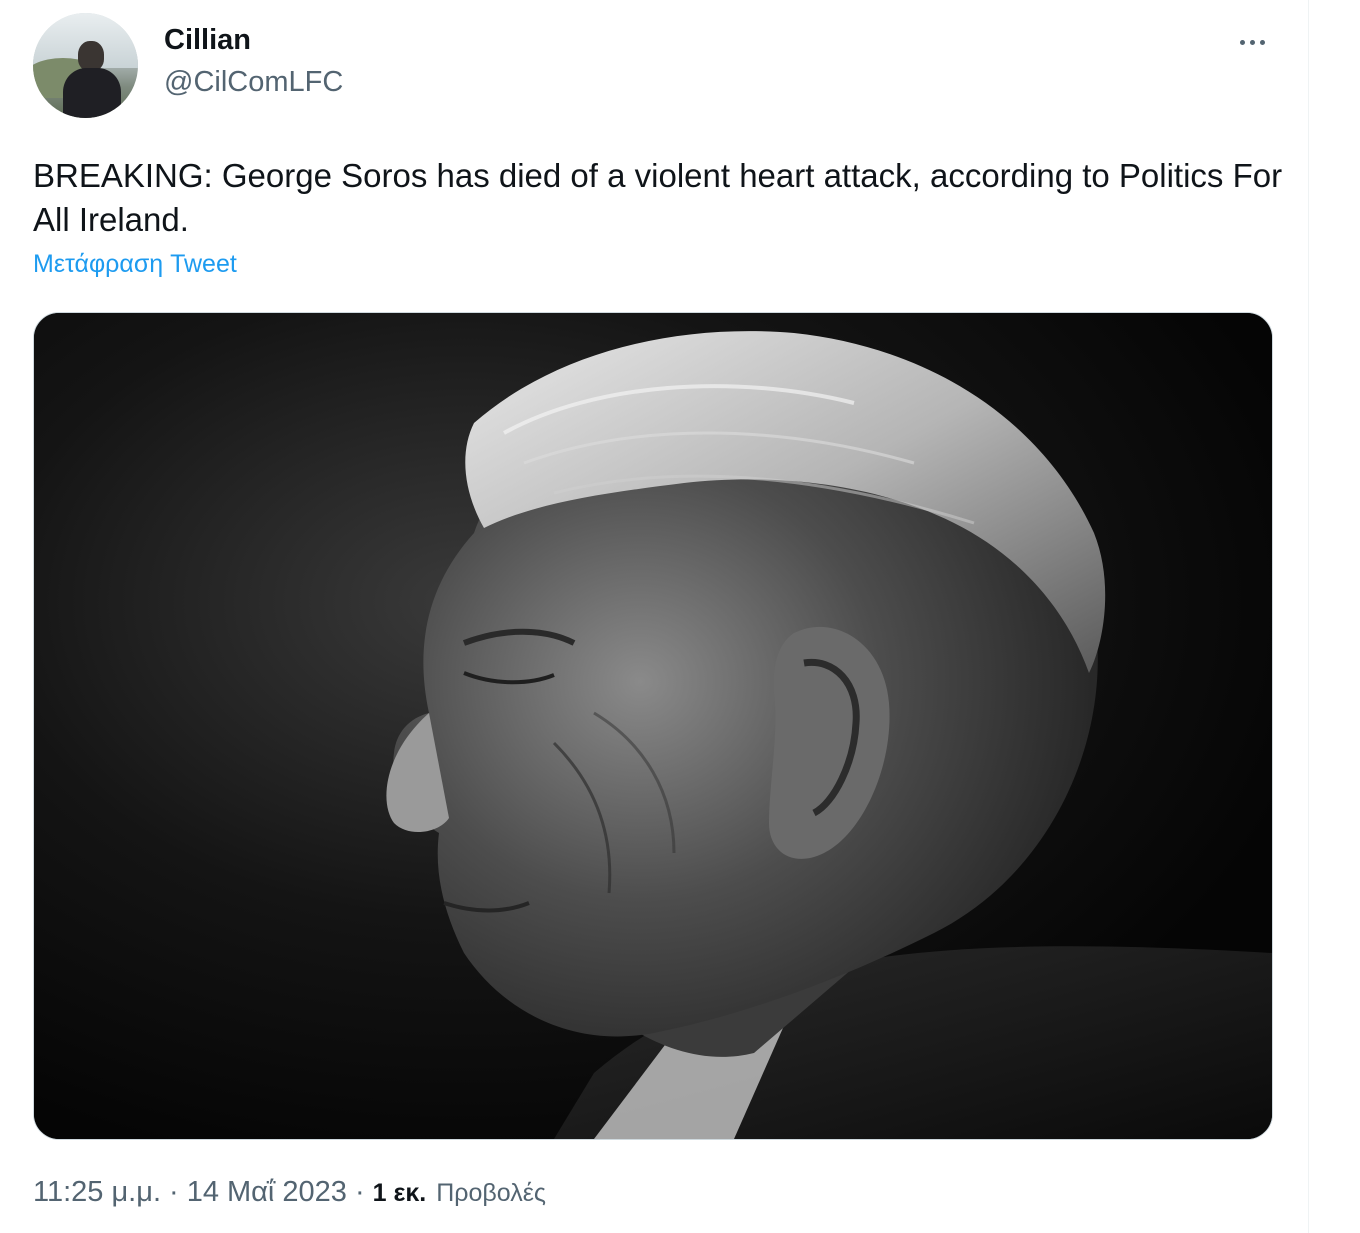 This screenshot has width=1360, height=1233. Describe the element at coordinates (267, 1192) in the screenshot. I see `tweet-date: 14 Μαΐ 2023` at that location.